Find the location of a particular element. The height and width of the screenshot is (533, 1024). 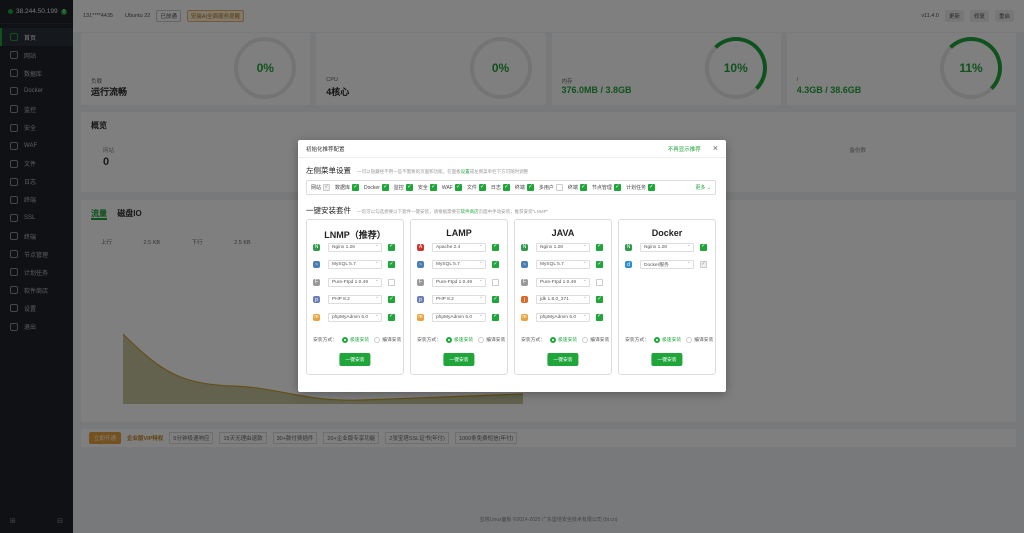

menu-option: 网站 ✓ is located at coordinates (321, 187).